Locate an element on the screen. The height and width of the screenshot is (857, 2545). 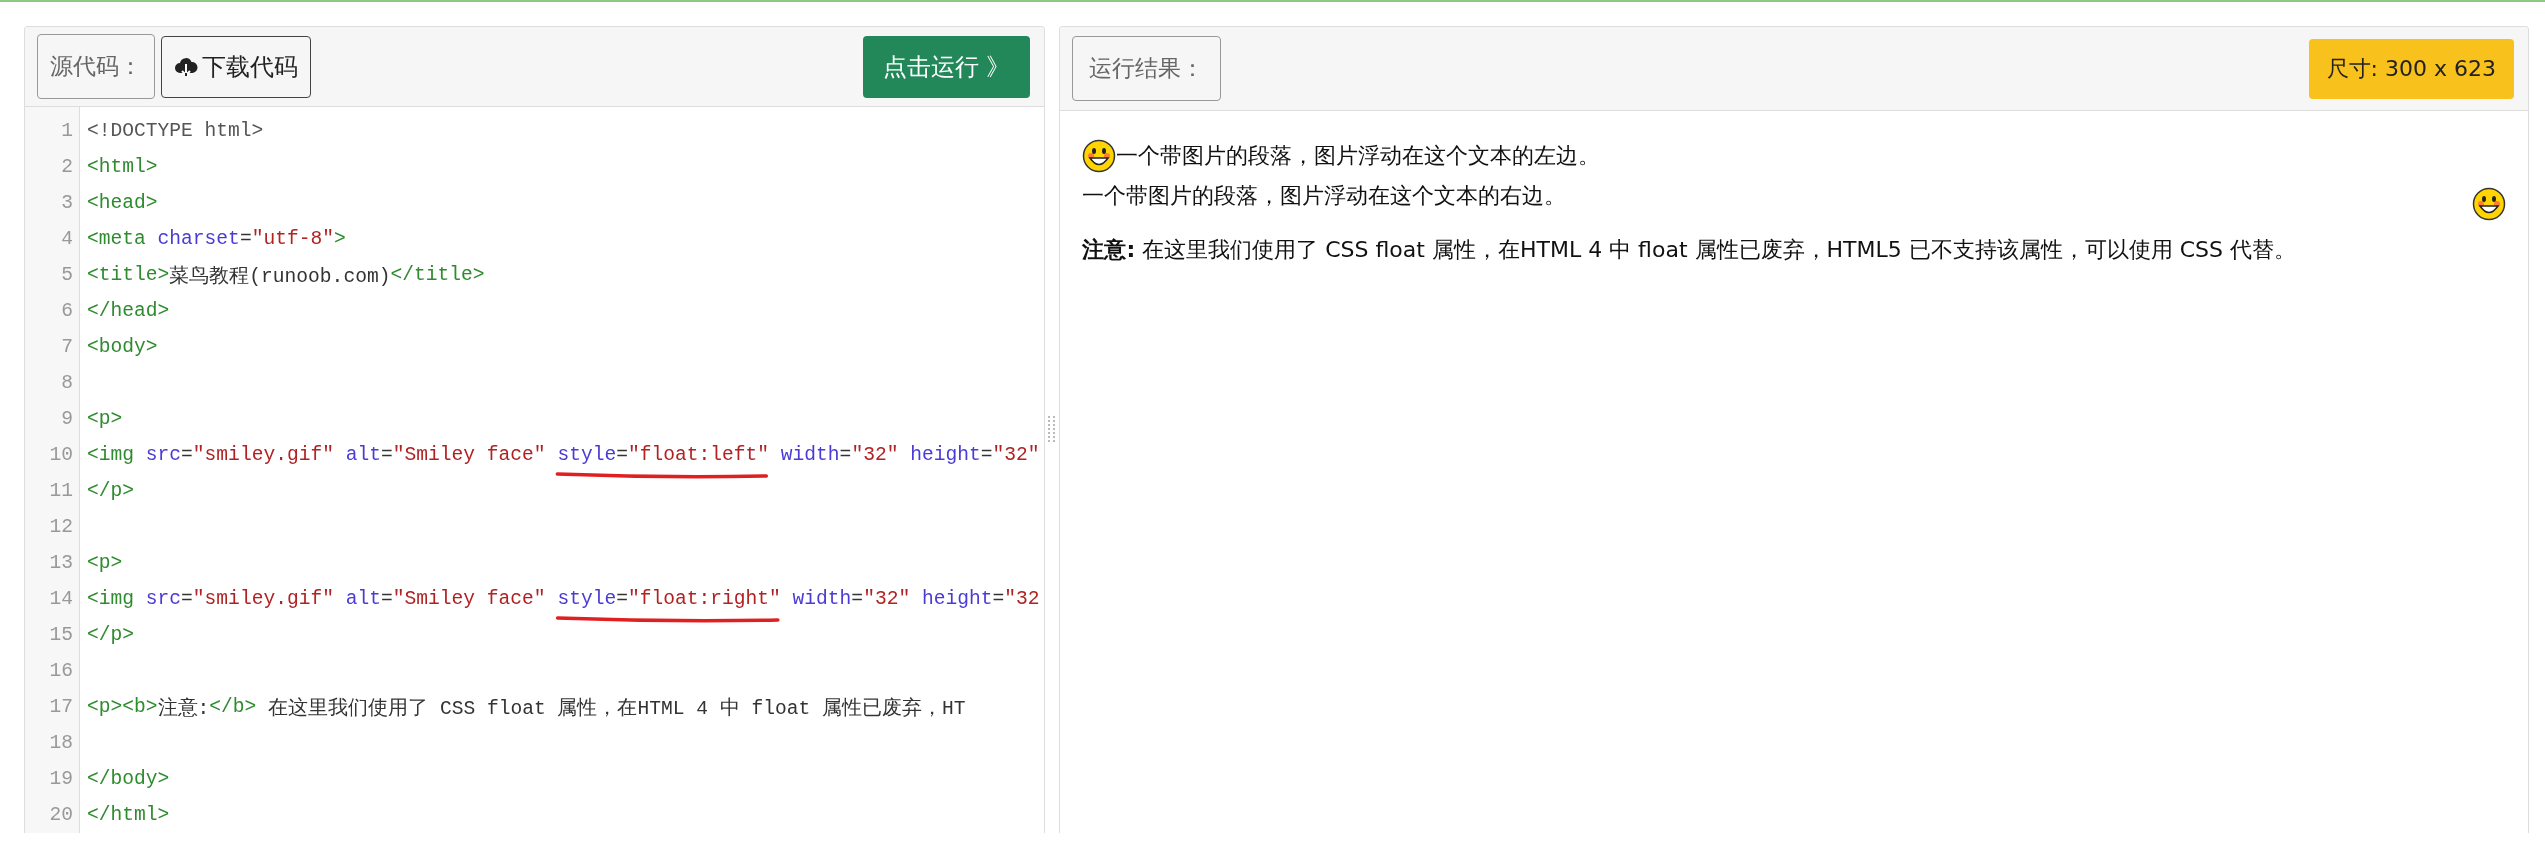
line-number: 9 is located at coordinates (66, 419).